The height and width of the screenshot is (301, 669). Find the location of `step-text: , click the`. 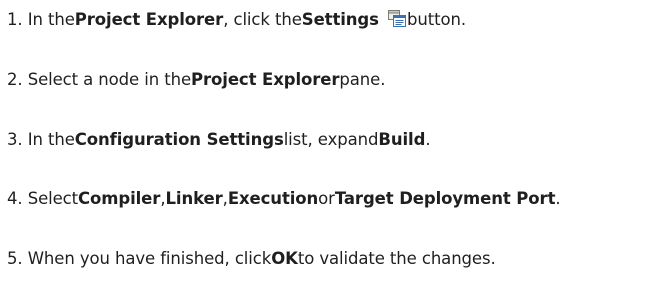

step-text: , click the is located at coordinates (262, 19).